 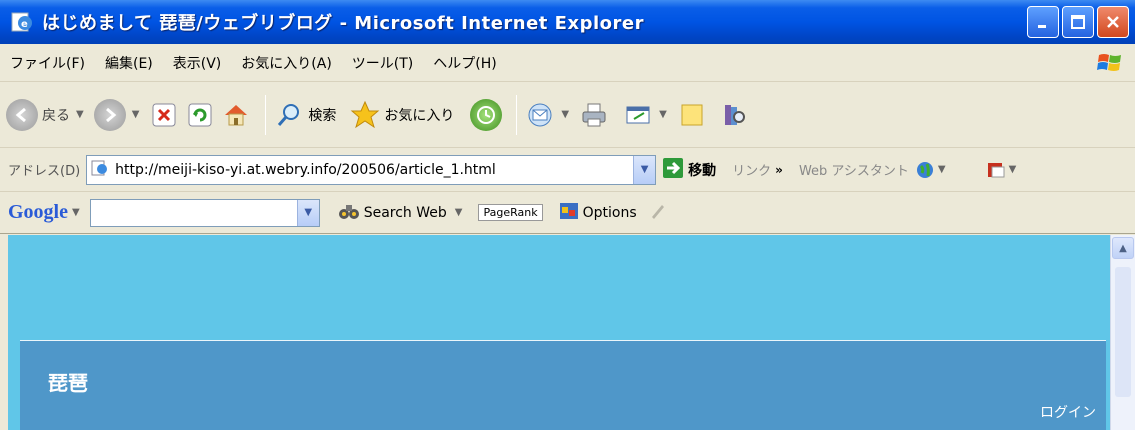 I want to click on menu-file: ファイル(F), so click(x=47, y=63).